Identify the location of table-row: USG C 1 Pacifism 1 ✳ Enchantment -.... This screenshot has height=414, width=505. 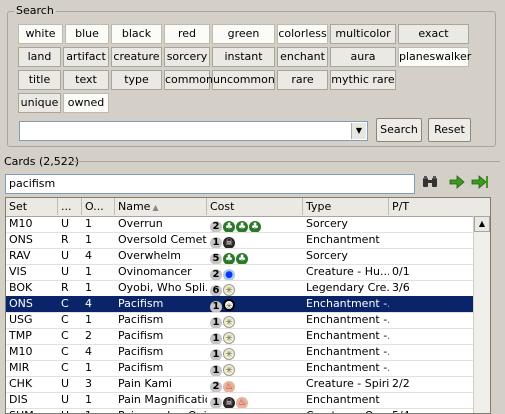
(240, 320).